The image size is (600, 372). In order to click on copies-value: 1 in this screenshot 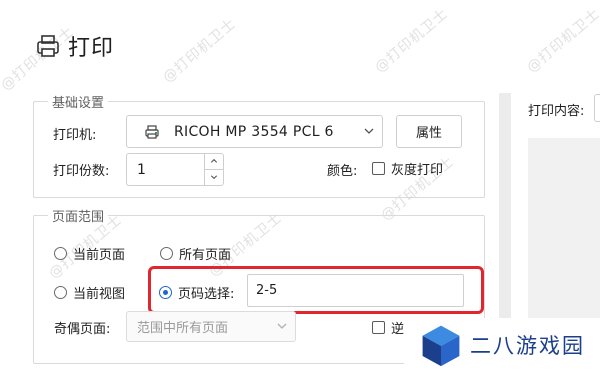, I will do `click(141, 169)`.